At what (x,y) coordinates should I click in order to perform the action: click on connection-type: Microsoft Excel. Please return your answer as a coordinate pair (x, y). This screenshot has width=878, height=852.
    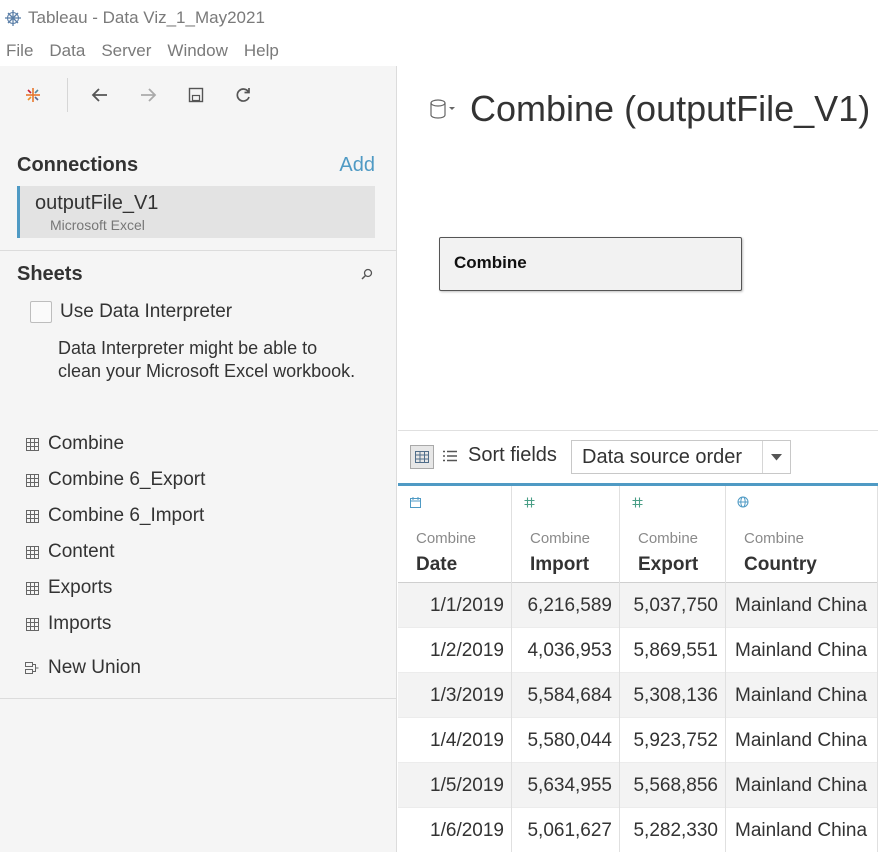
    Looking at the image, I should click on (97, 225).